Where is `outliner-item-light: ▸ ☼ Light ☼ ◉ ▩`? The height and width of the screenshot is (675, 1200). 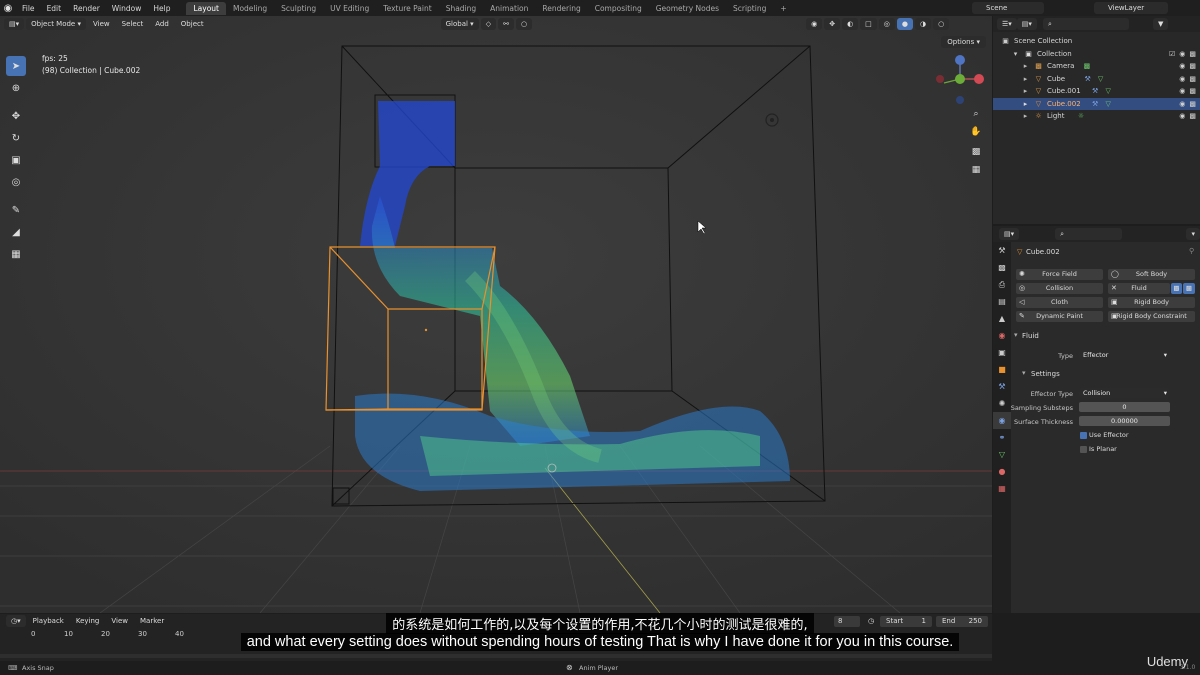 outliner-item-light: ▸ ☼ Light ☼ ◉ ▩ is located at coordinates (1096, 116).